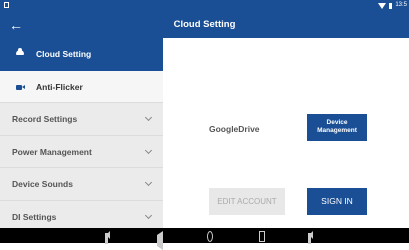 The height and width of the screenshot is (250, 409). Describe the element at coordinates (81, 119) in the screenshot. I see `sidebar-item-record-settings: Record Settings` at that location.